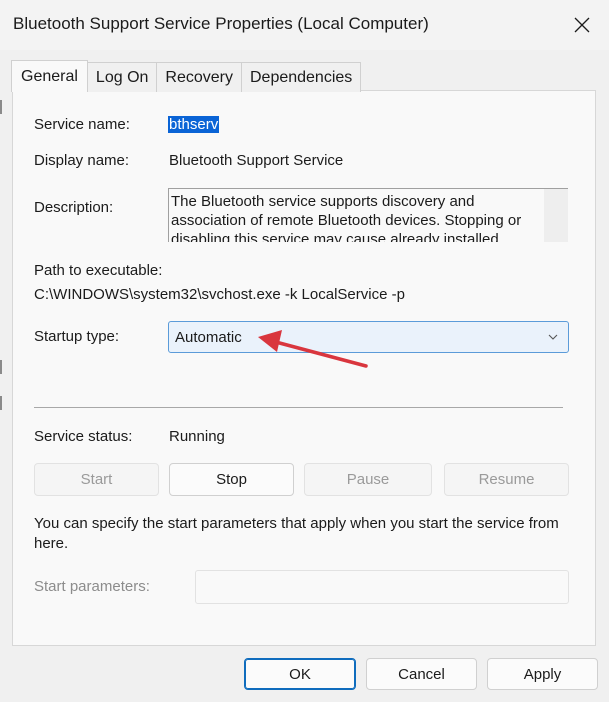  What do you see at coordinates (208, 337) in the screenshot?
I see `startup-type-value: Automatic` at bounding box center [208, 337].